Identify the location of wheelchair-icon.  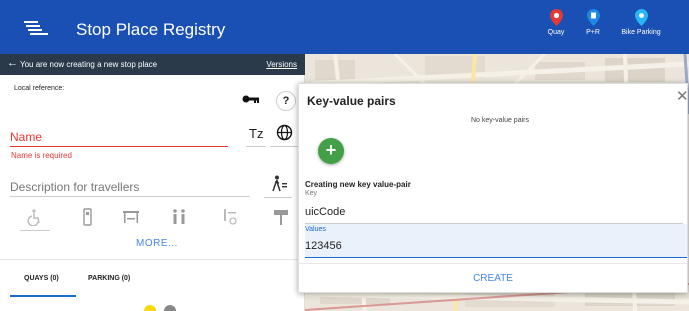
(35, 217).